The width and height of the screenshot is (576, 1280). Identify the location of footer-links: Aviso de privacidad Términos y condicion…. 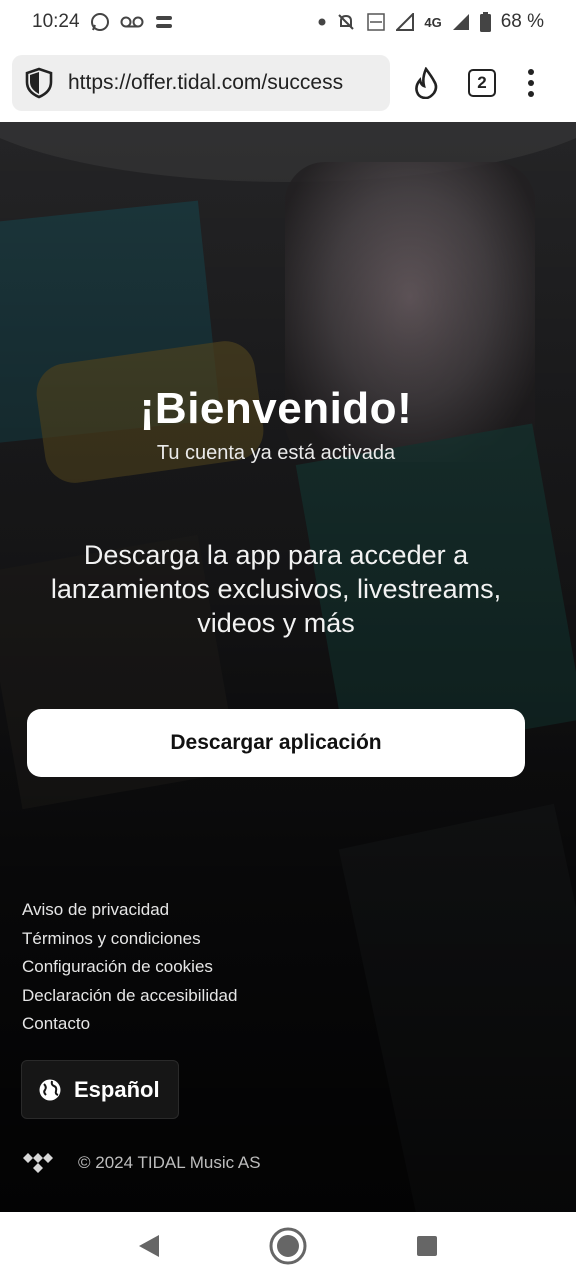
(129, 967).